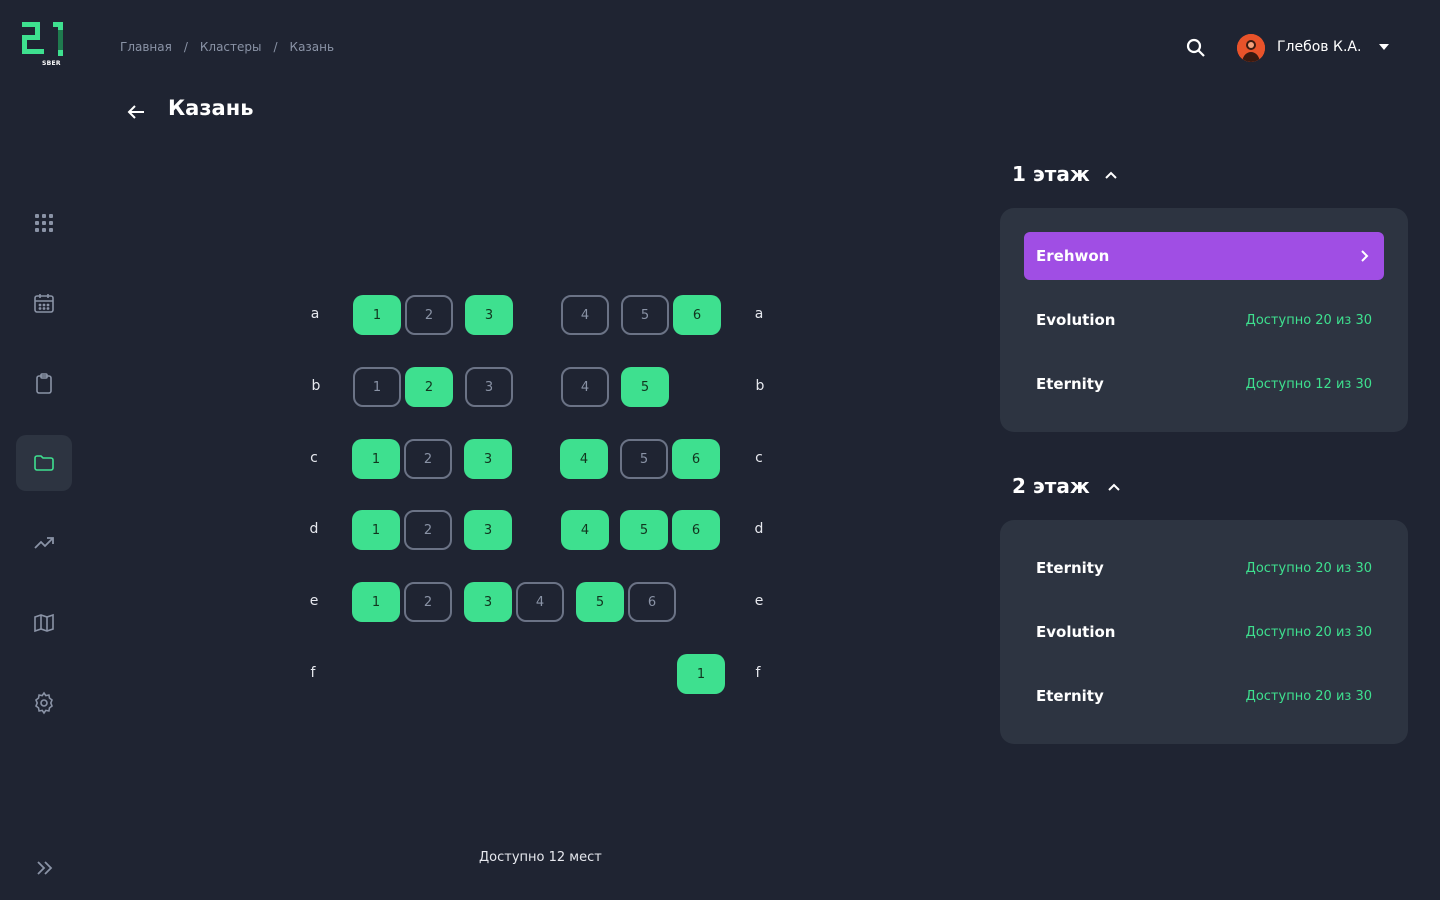  Describe the element at coordinates (1308, 384) in the screenshot. I see `cluster-availability: Доступно 12 из 30` at that location.